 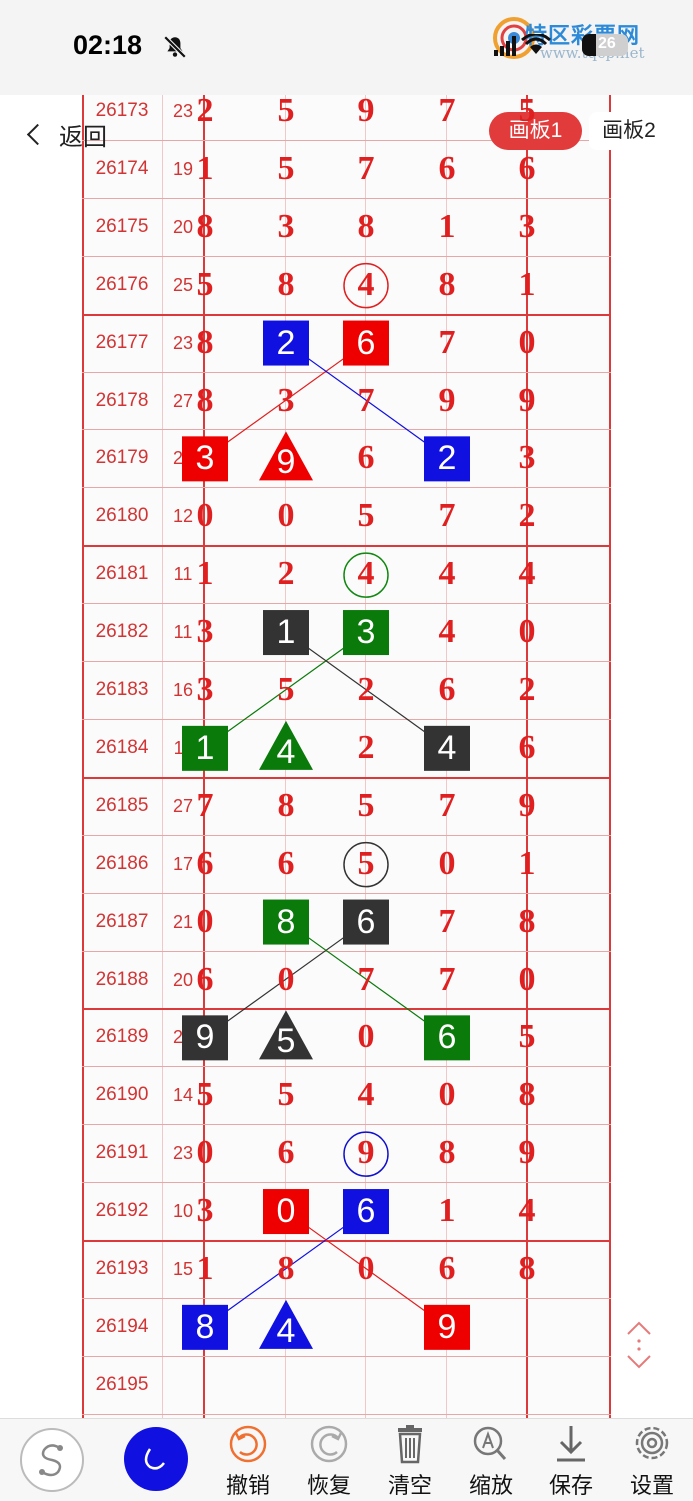 I want to click on zoom-button: 缩放, so click(x=491, y=1460).